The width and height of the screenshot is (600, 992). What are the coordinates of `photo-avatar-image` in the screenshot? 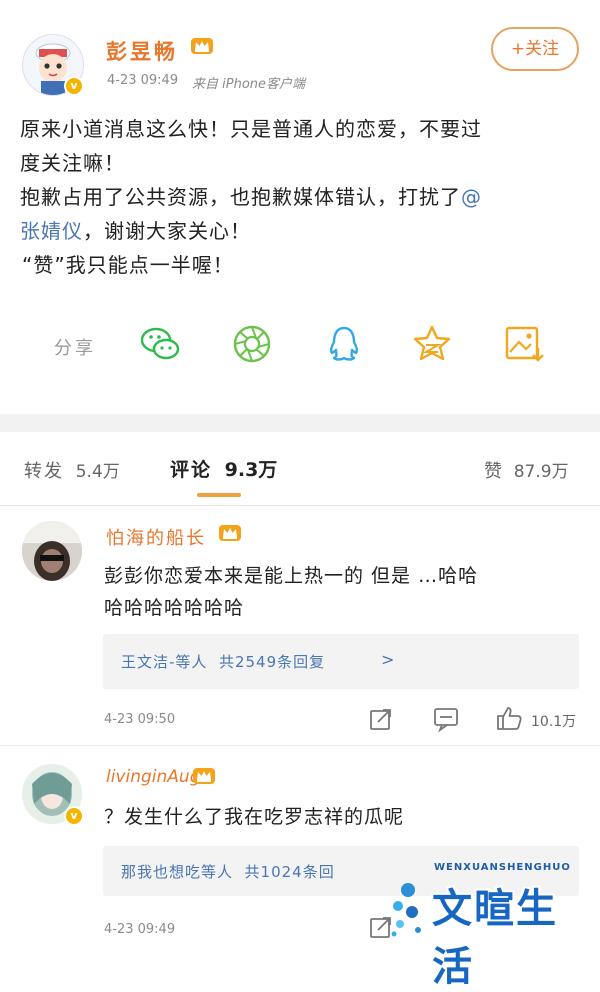 It's located at (52, 551).